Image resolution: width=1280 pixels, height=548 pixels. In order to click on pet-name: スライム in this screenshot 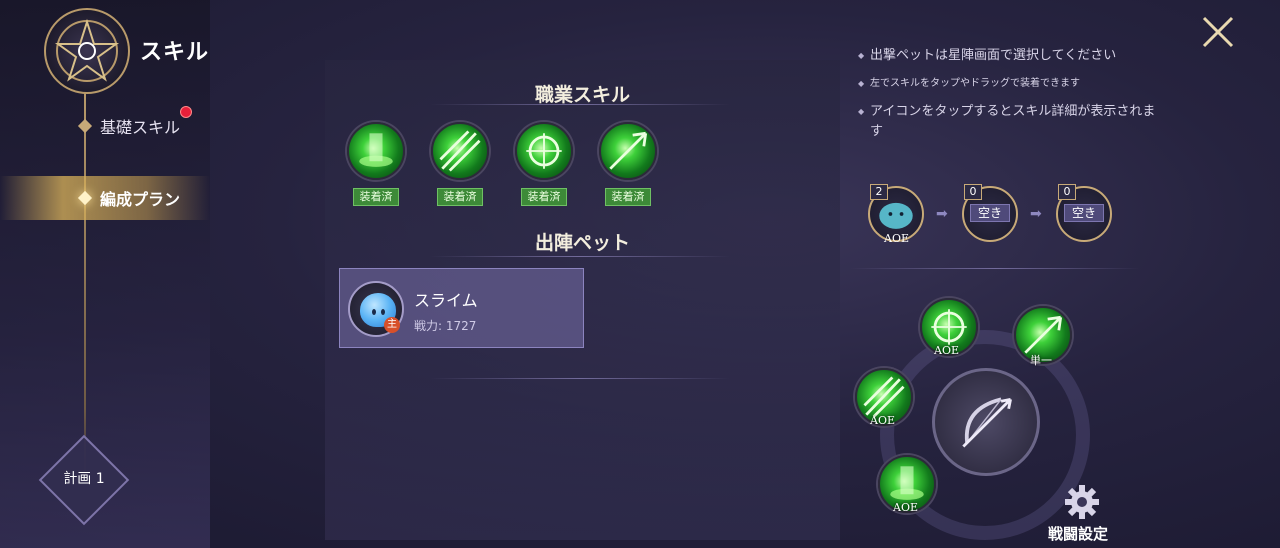, I will do `click(446, 300)`.